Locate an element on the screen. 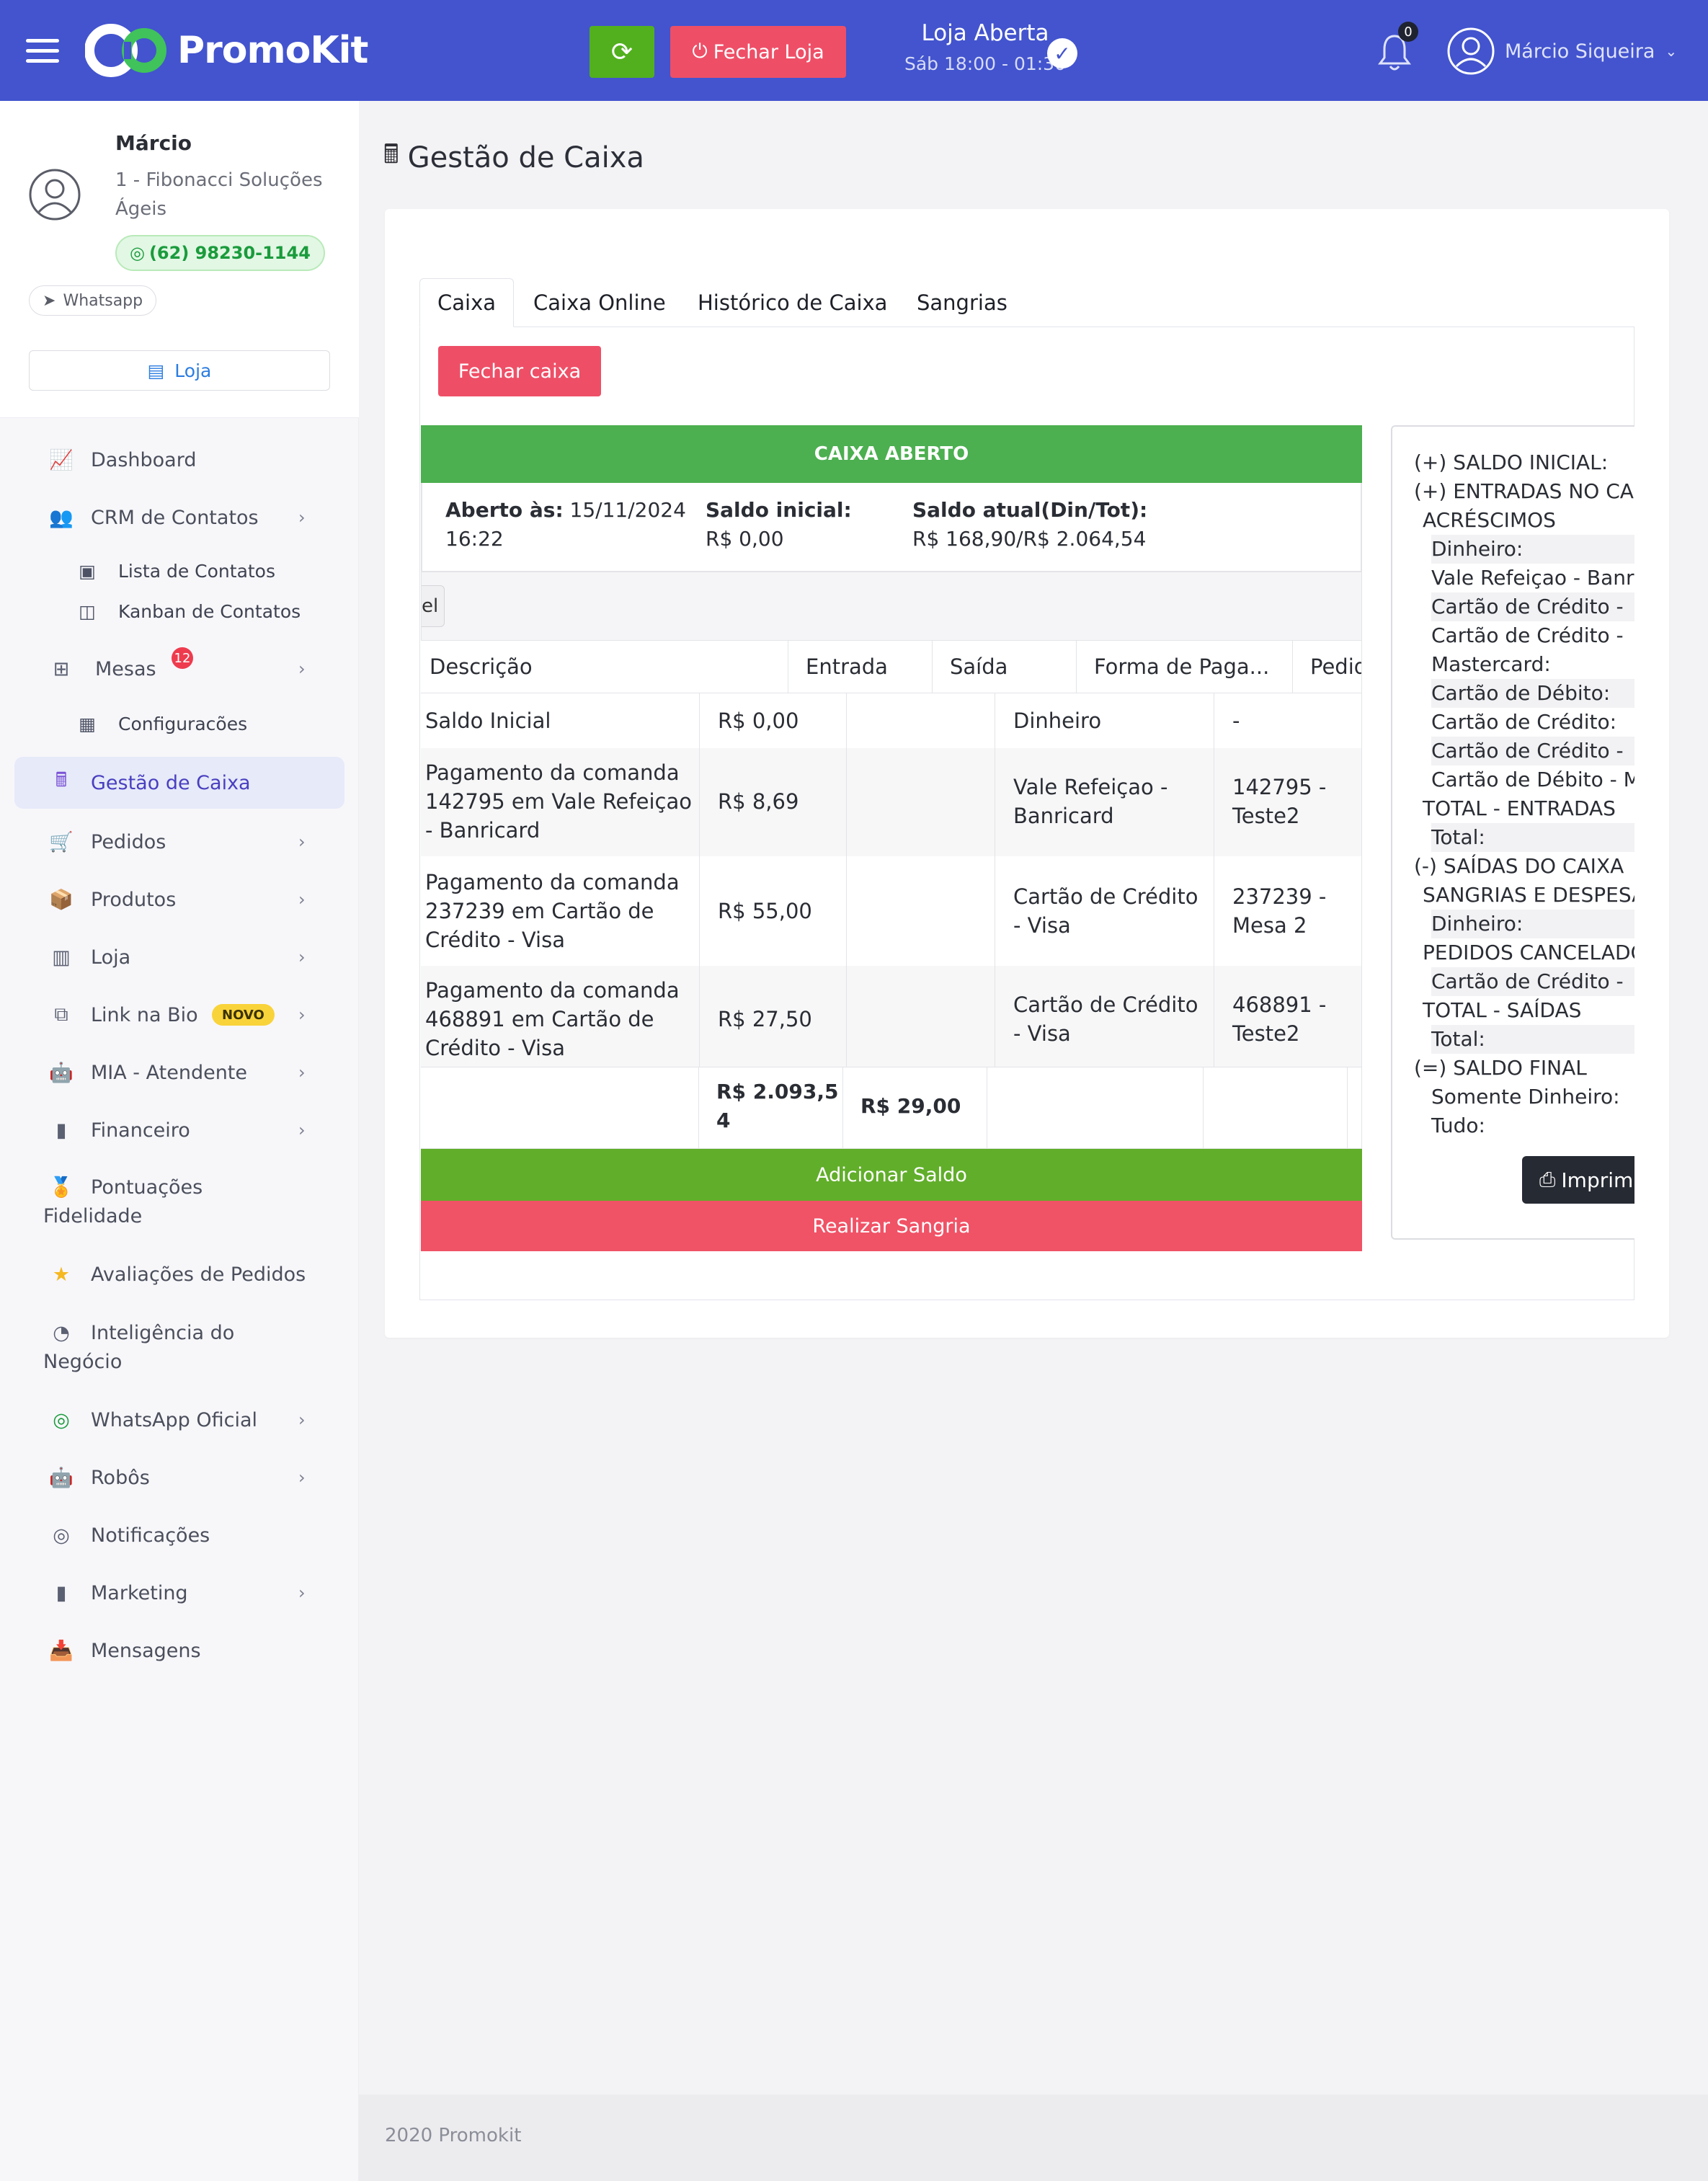 The height and width of the screenshot is (2181, 1708). menu-toggle-icon is located at coordinates (42, 51).